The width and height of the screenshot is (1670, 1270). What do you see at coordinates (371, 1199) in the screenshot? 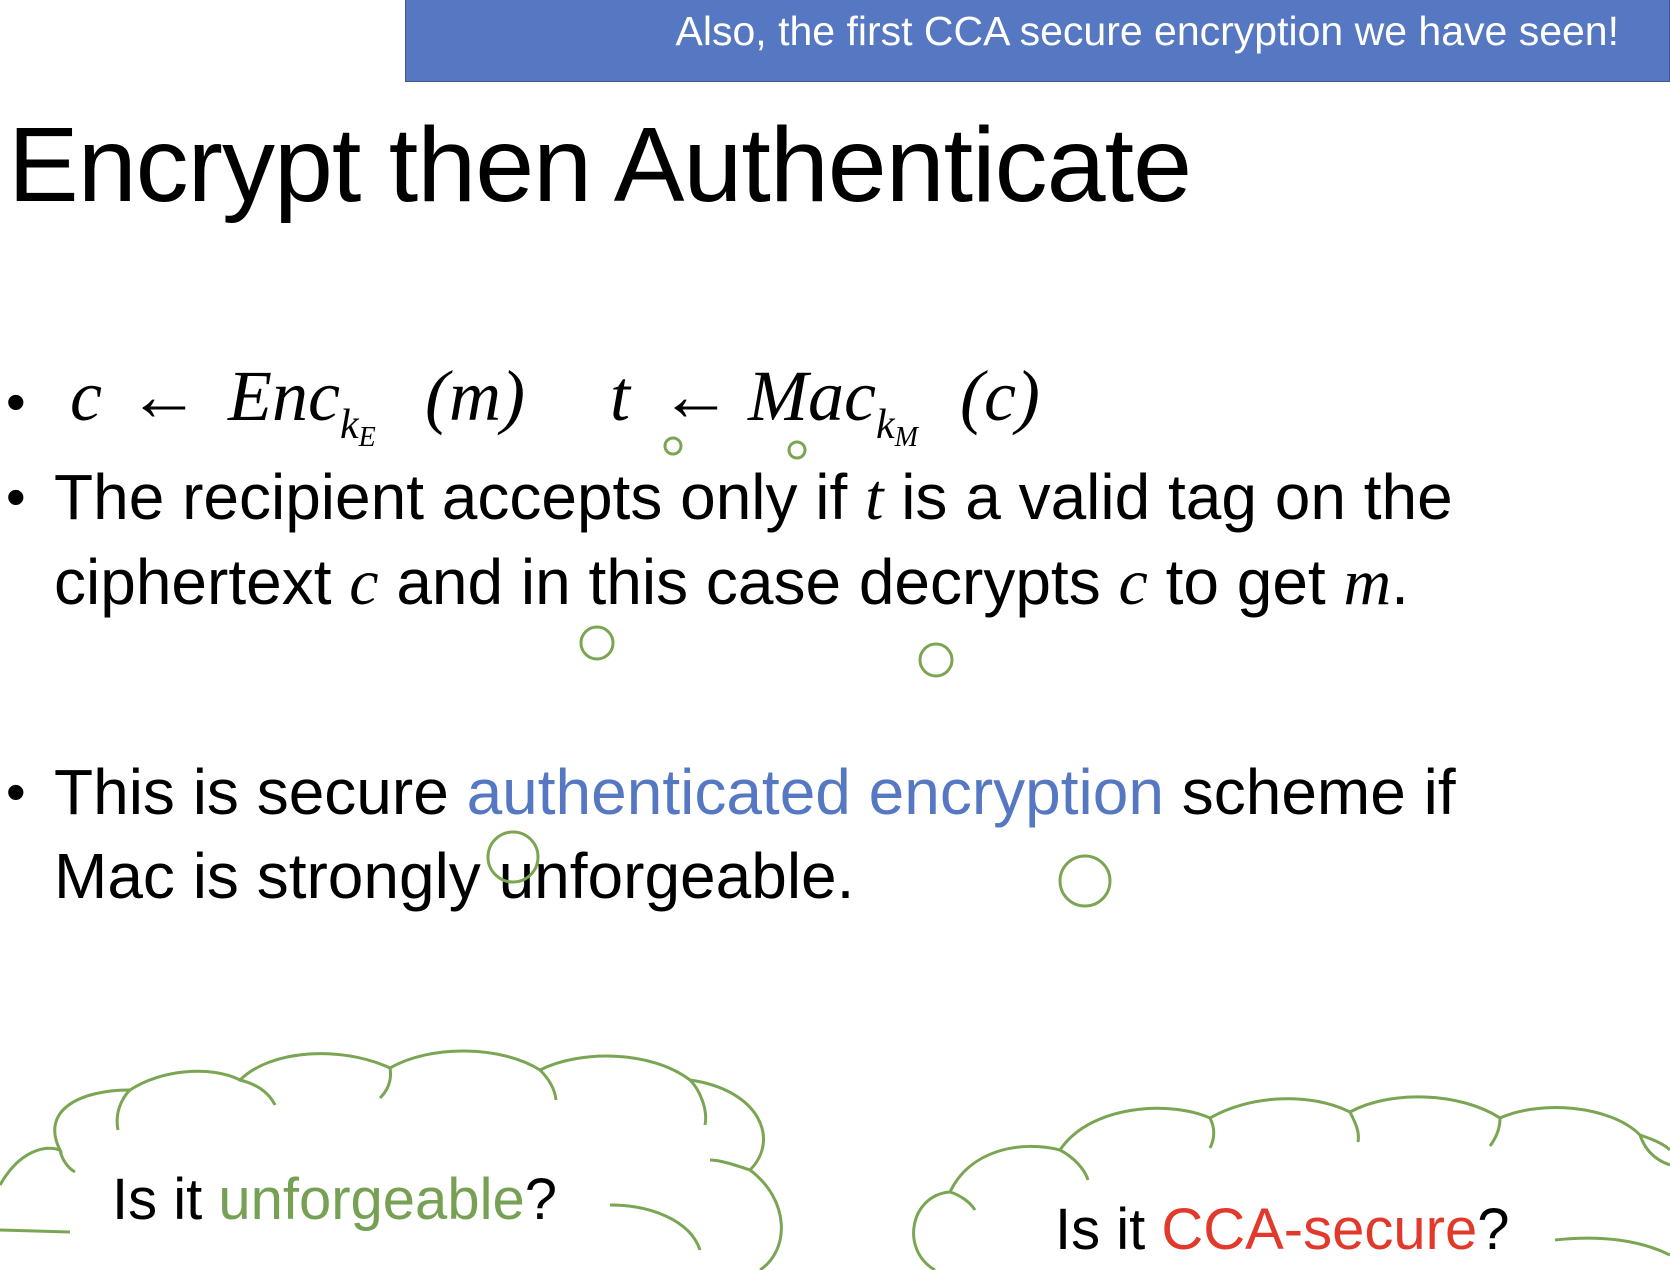
I see `highlight-unforgeable: unforgeable` at bounding box center [371, 1199].